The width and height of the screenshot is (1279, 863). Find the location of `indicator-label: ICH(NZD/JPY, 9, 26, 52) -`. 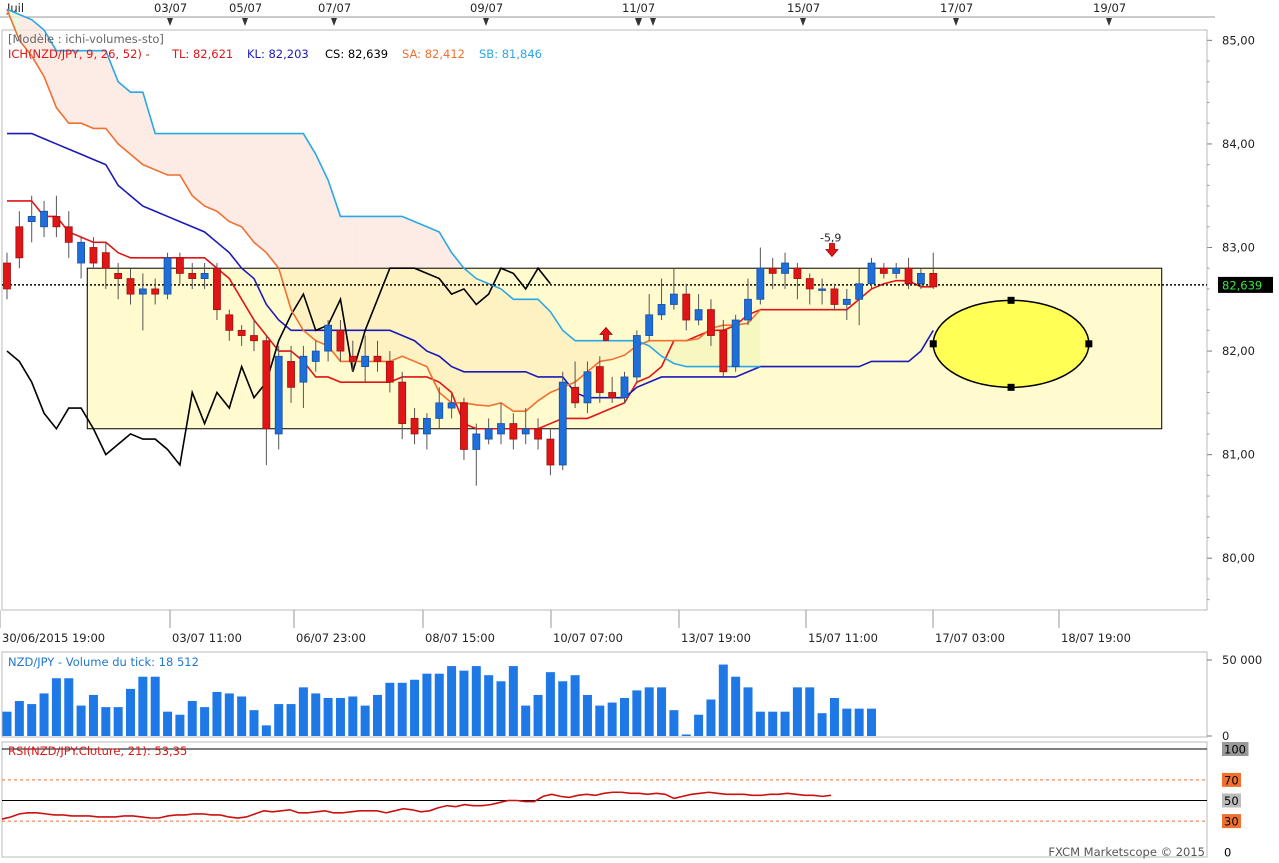

indicator-label: ICH(NZD/JPY, 9, 26, 52) - is located at coordinates (79, 54).